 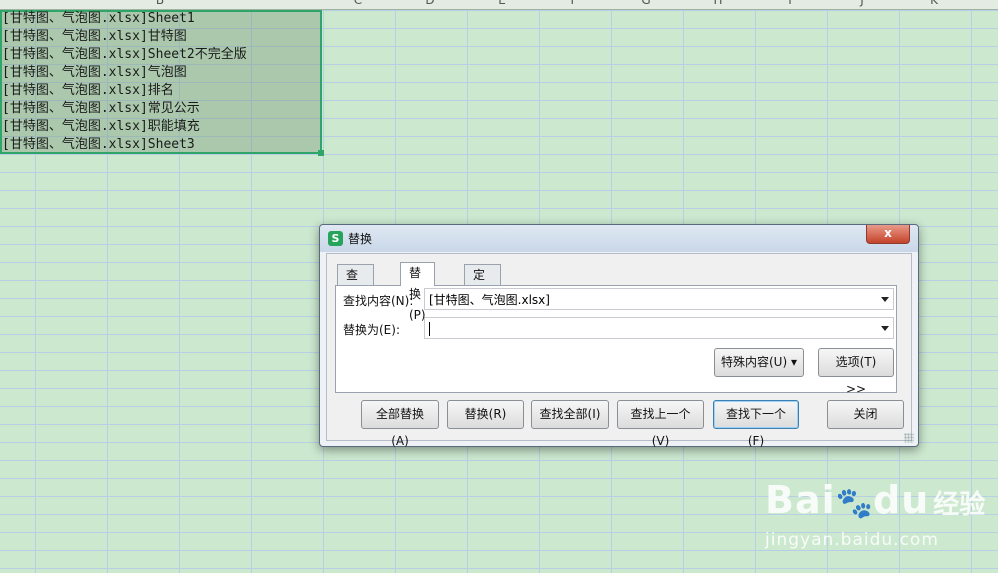 What do you see at coordinates (94, 37) in the screenshot?
I see `cell: [甘特图、气泡图.xlsx]甘特图` at bounding box center [94, 37].